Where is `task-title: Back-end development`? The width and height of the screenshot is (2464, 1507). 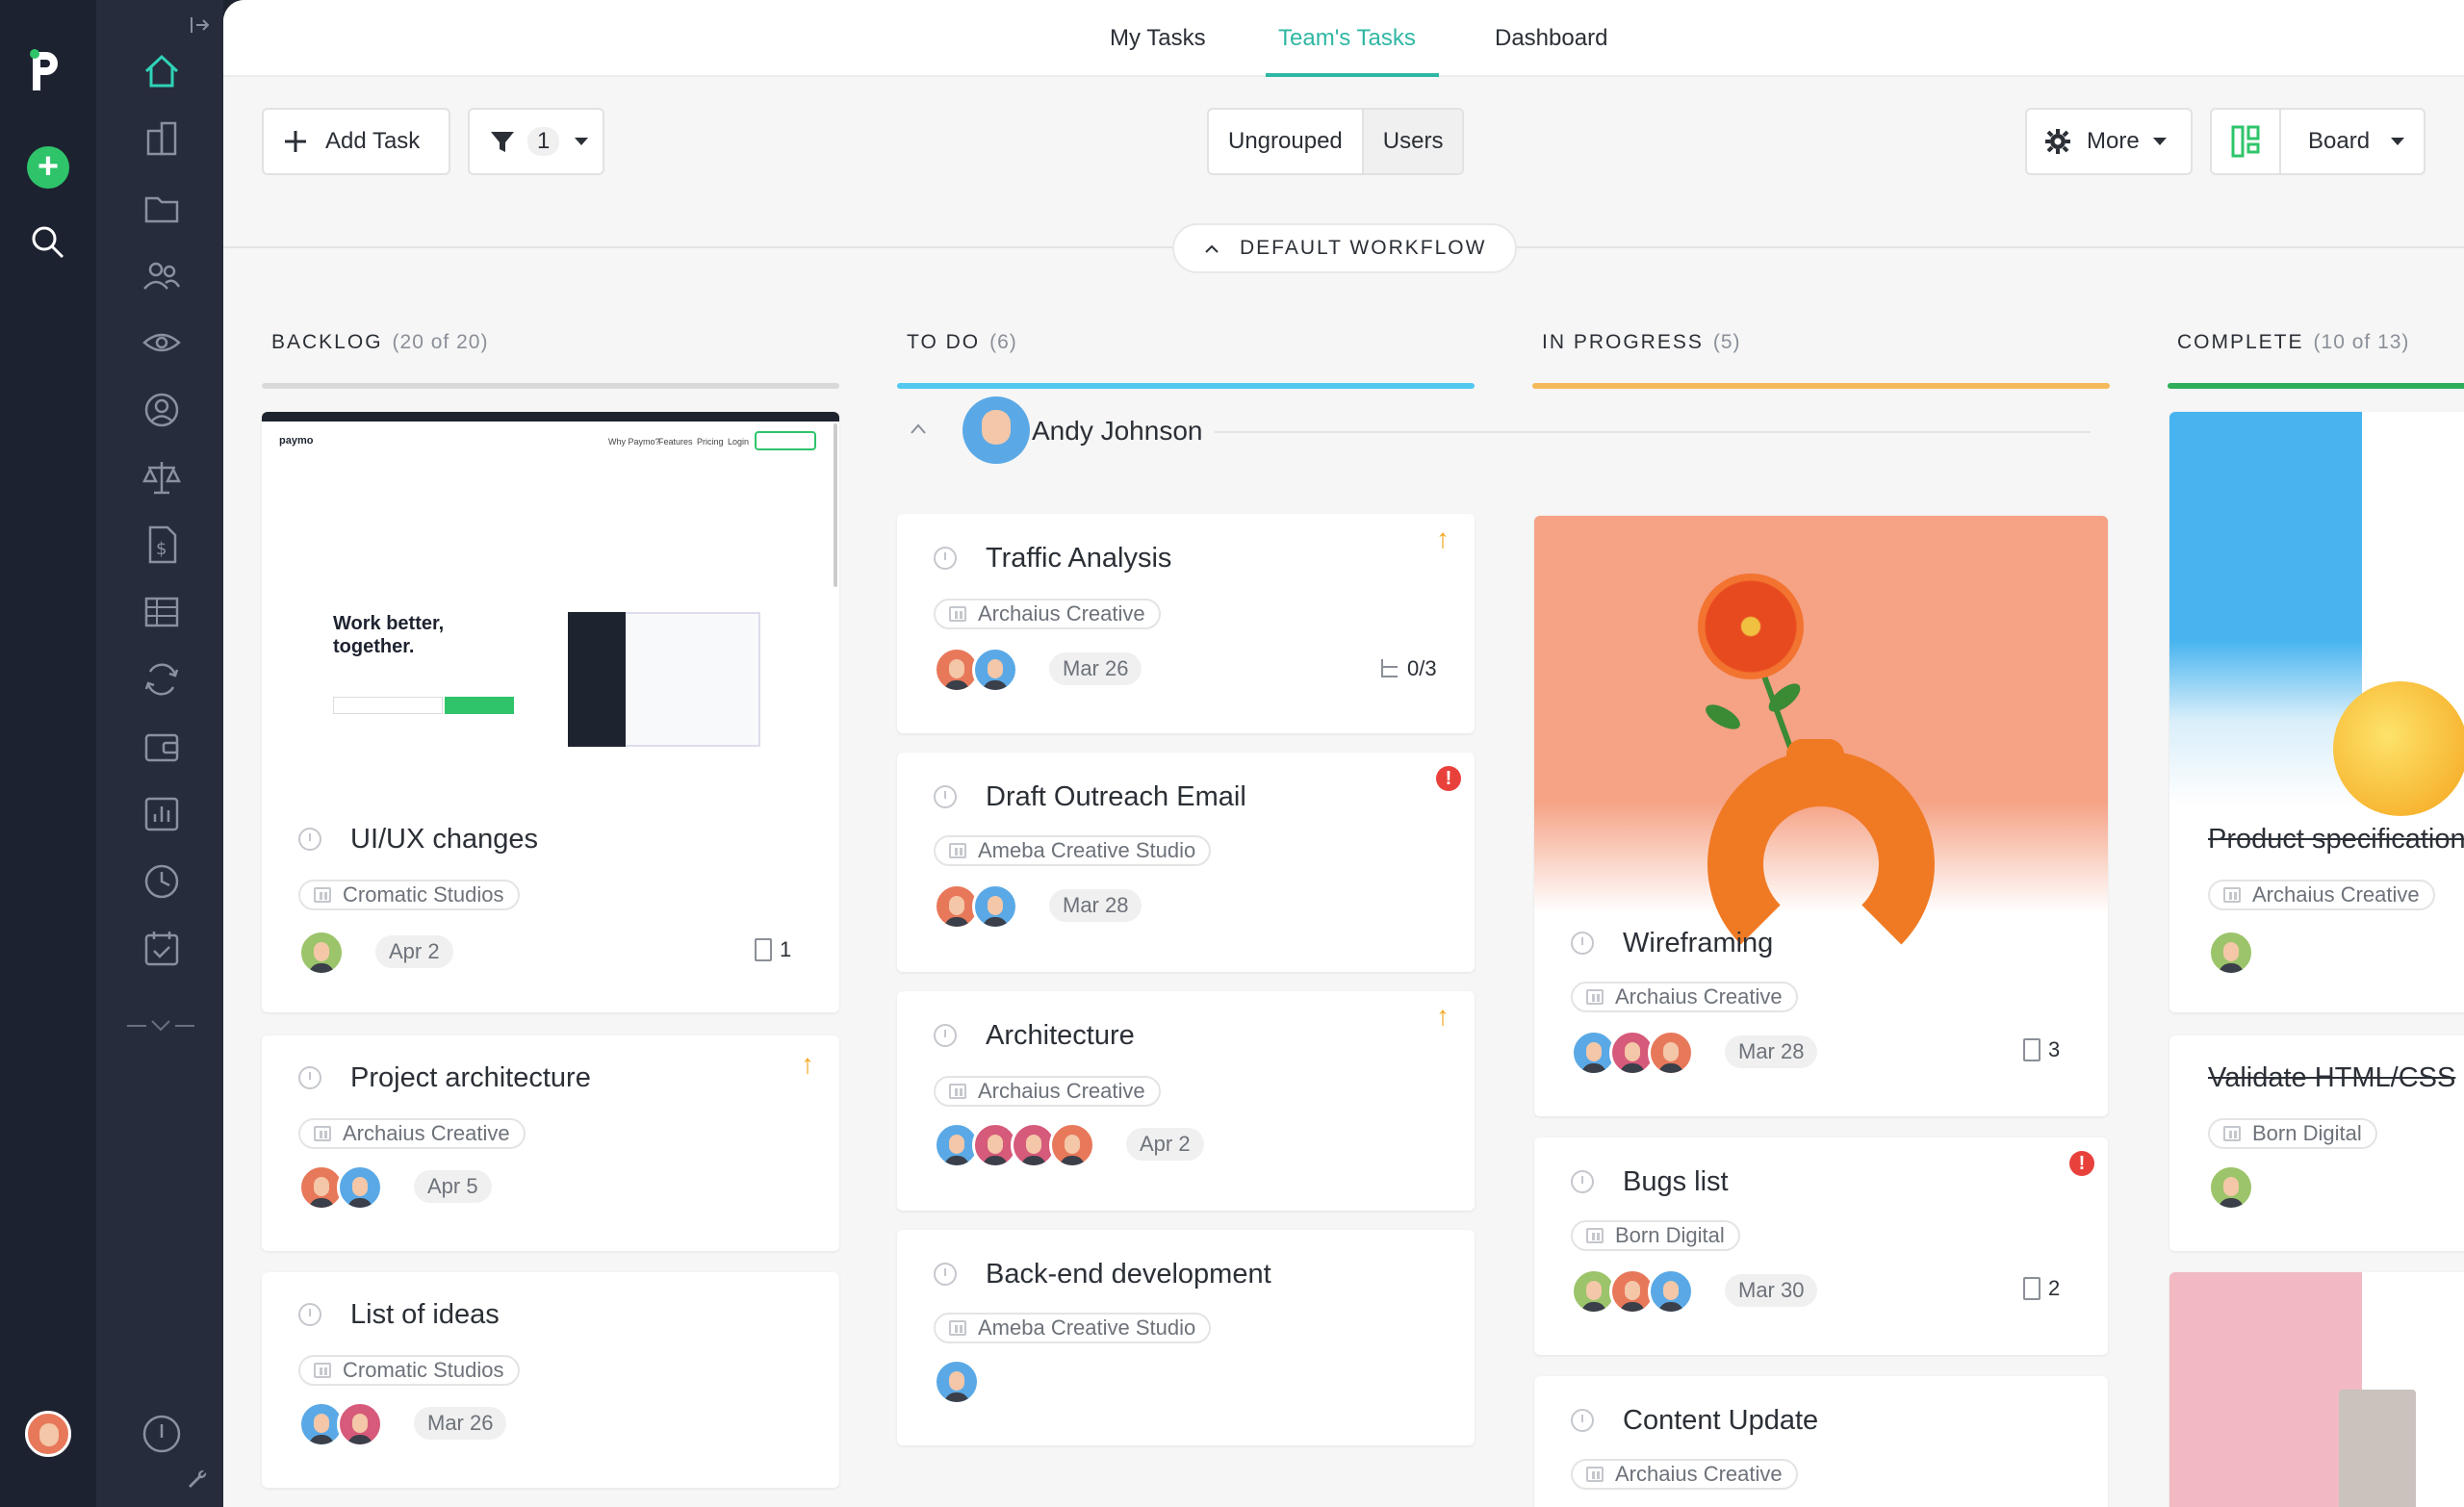
task-title: Back-end development is located at coordinates (1128, 1274).